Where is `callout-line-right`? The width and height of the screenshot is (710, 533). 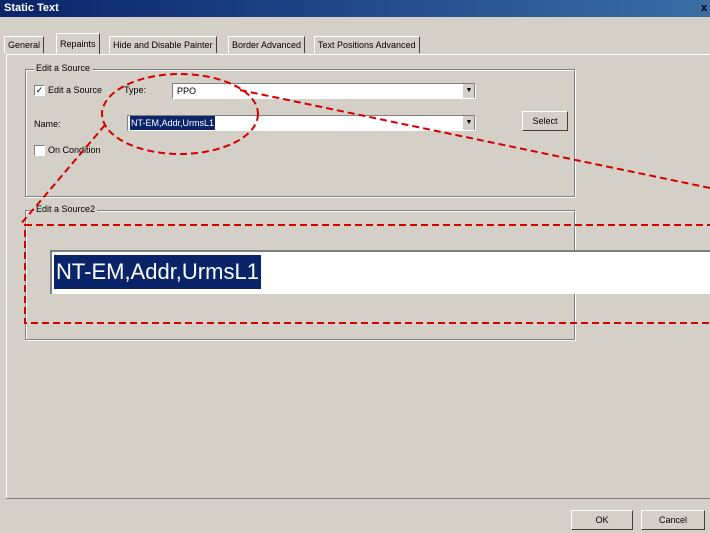
callout-line-right is located at coordinates (474, 139).